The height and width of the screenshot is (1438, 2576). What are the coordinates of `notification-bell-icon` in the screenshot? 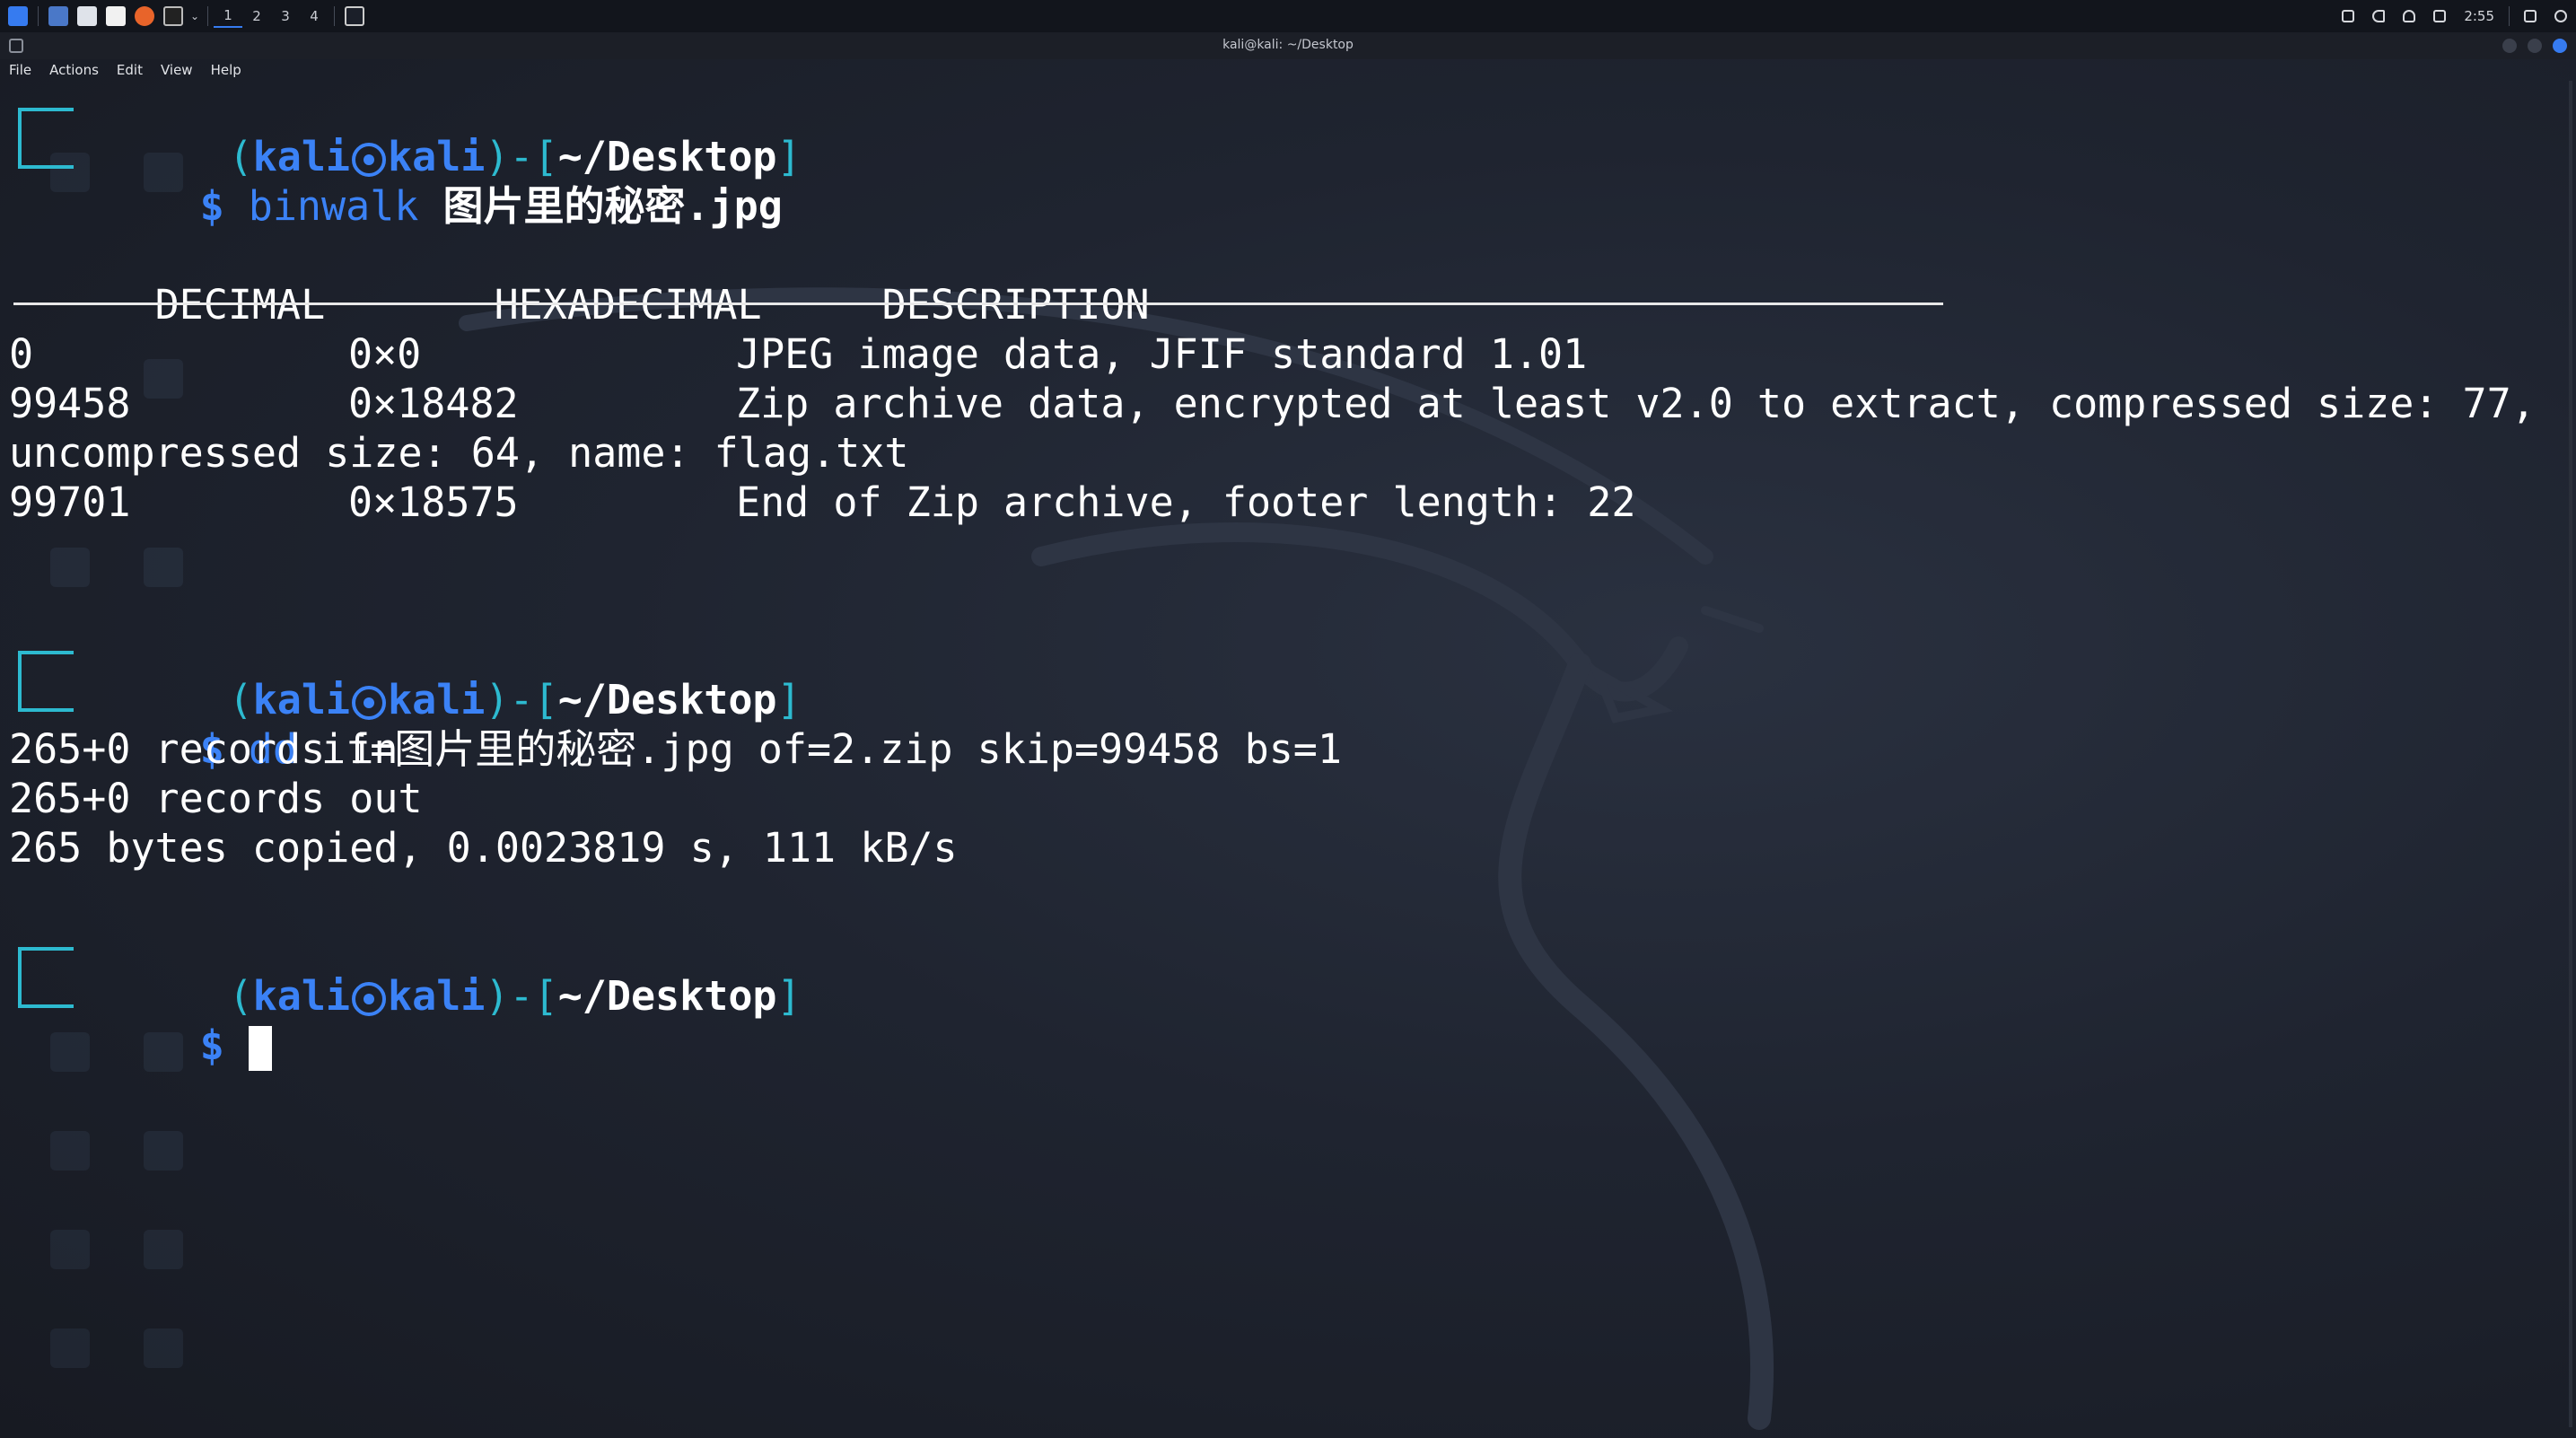 It's located at (2409, 16).